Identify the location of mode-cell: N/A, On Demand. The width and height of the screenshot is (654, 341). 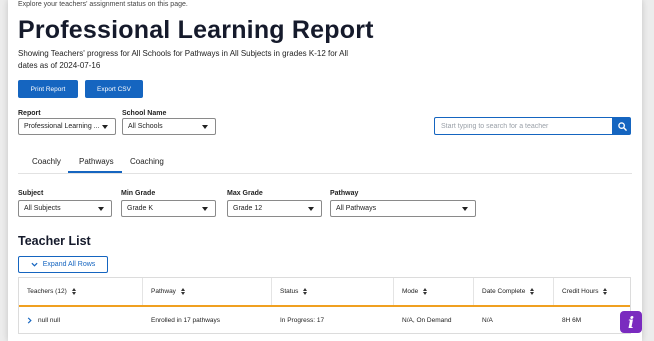
(427, 320).